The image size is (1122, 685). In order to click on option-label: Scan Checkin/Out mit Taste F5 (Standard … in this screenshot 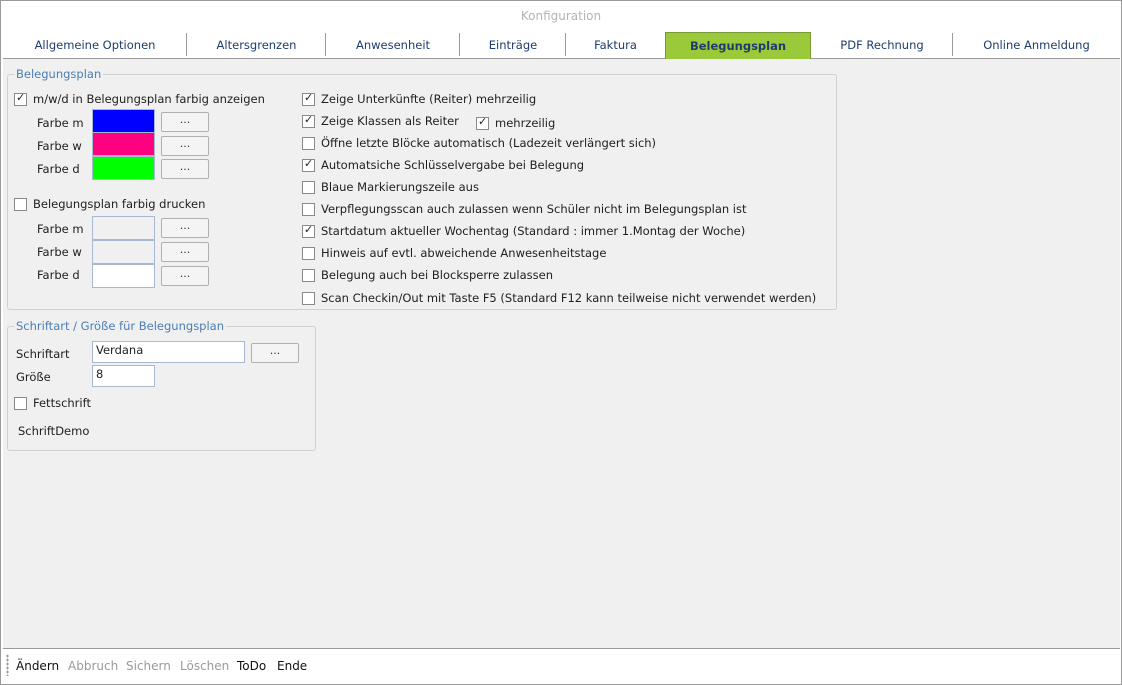, I will do `click(569, 298)`.